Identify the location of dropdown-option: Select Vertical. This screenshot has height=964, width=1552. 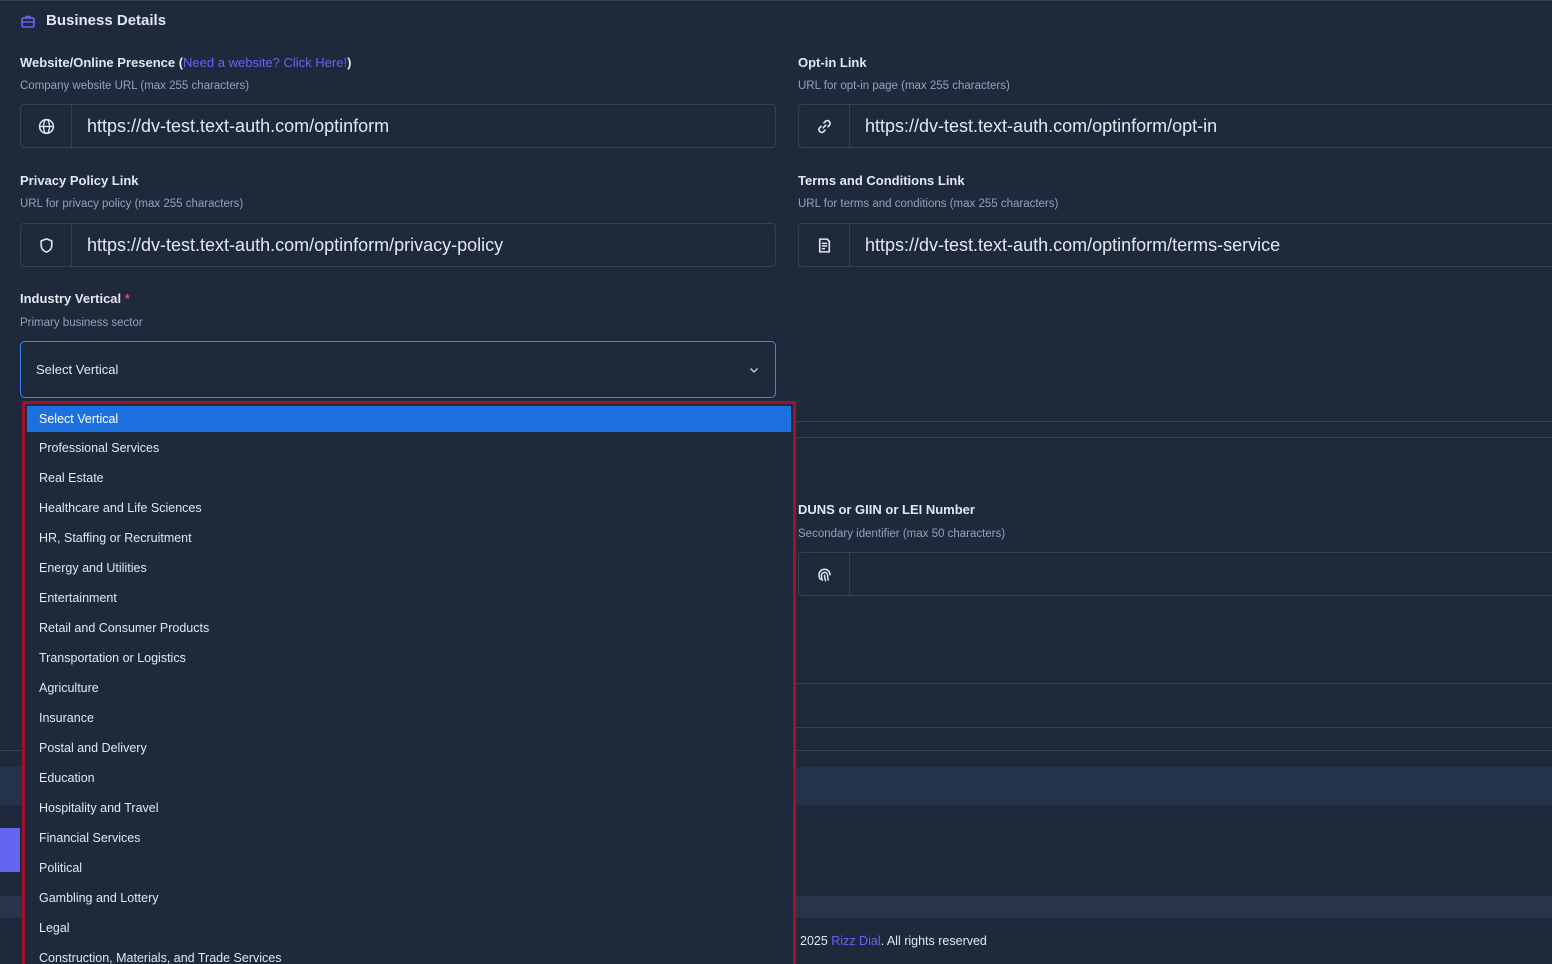
(409, 419).